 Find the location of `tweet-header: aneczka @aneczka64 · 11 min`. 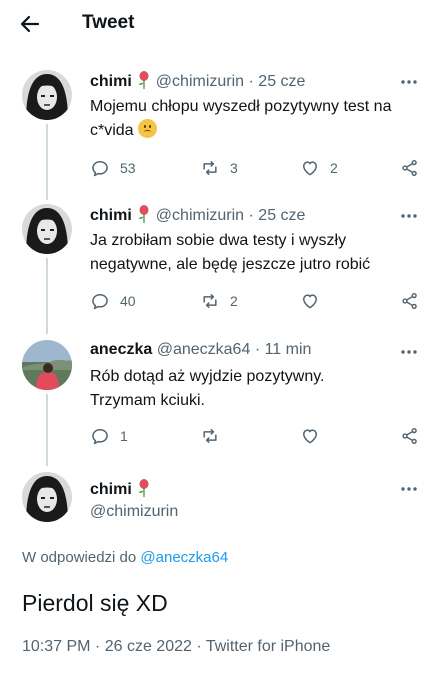

tweet-header: aneczka @aneczka64 · 11 min is located at coordinates (200, 350).